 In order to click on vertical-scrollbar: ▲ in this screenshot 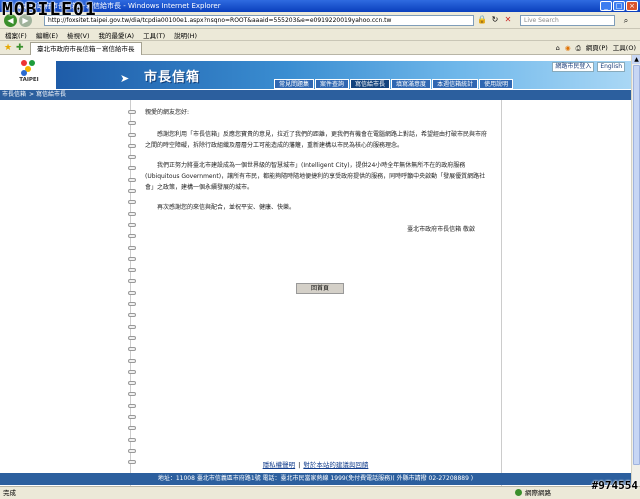, I will do `click(635, 270)`.